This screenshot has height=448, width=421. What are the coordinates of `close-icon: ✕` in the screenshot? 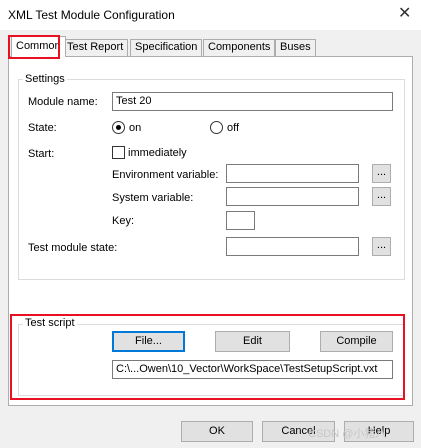 It's located at (404, 14).